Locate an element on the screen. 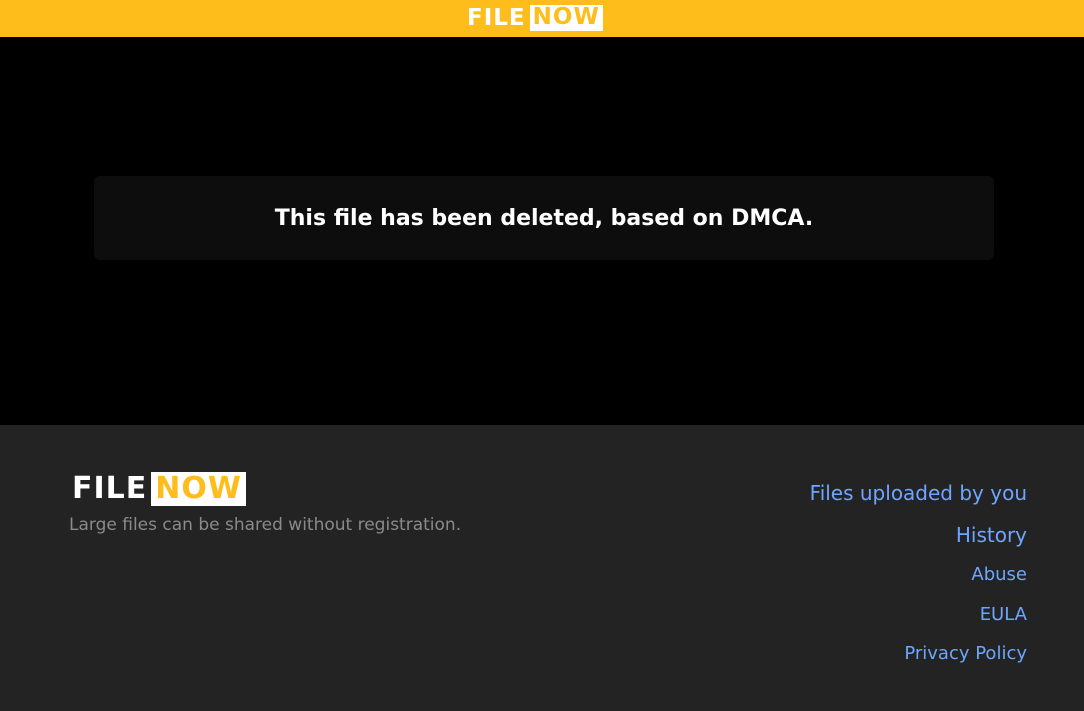  footer-logo: FILE NOW is located at coordinates (159, 489).